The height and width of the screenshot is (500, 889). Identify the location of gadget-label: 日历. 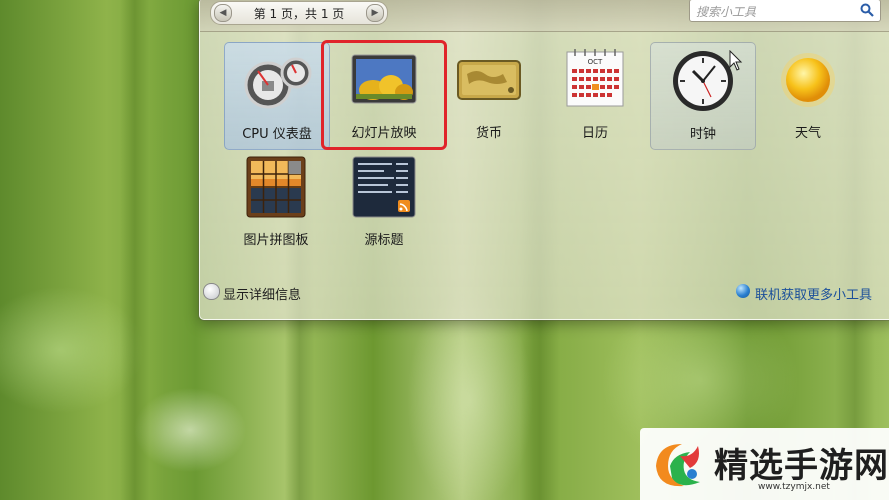
(594, 133).